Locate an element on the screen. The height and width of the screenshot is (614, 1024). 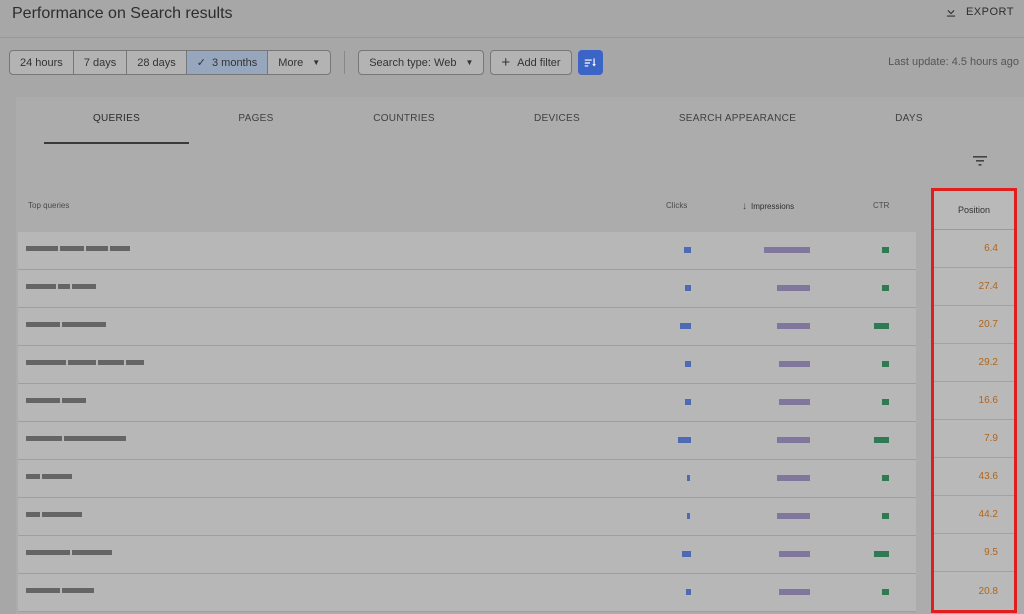
range-7-days: 7 days is located at coordinates (101, 62).